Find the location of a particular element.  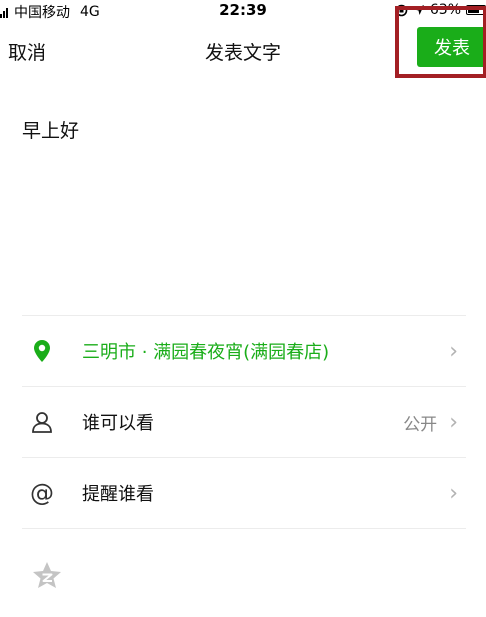

person-icon is located at coordinates (42, 422).